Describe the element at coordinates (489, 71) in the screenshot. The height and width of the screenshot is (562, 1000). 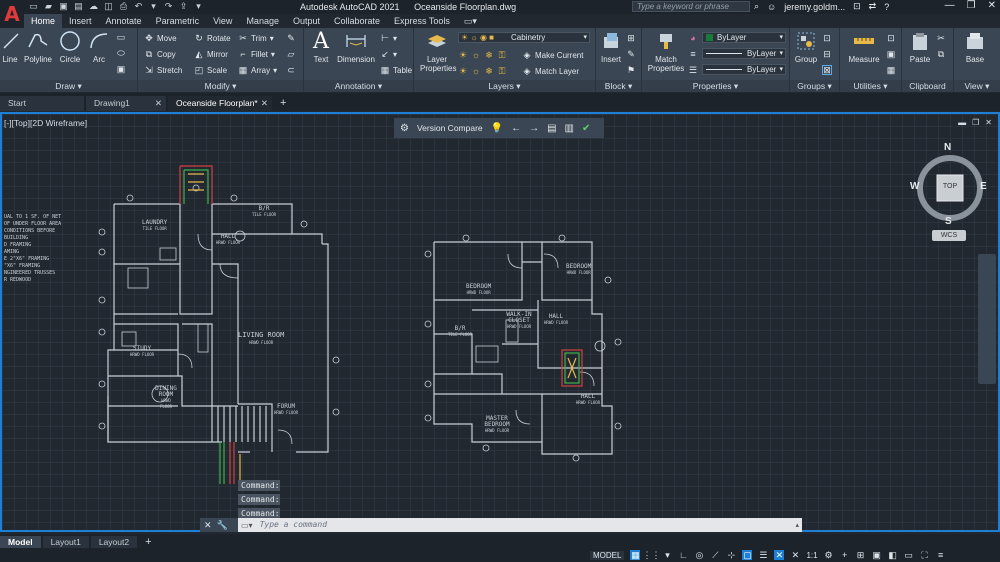
I see `layer-thaw-icon: ❄` at that location.